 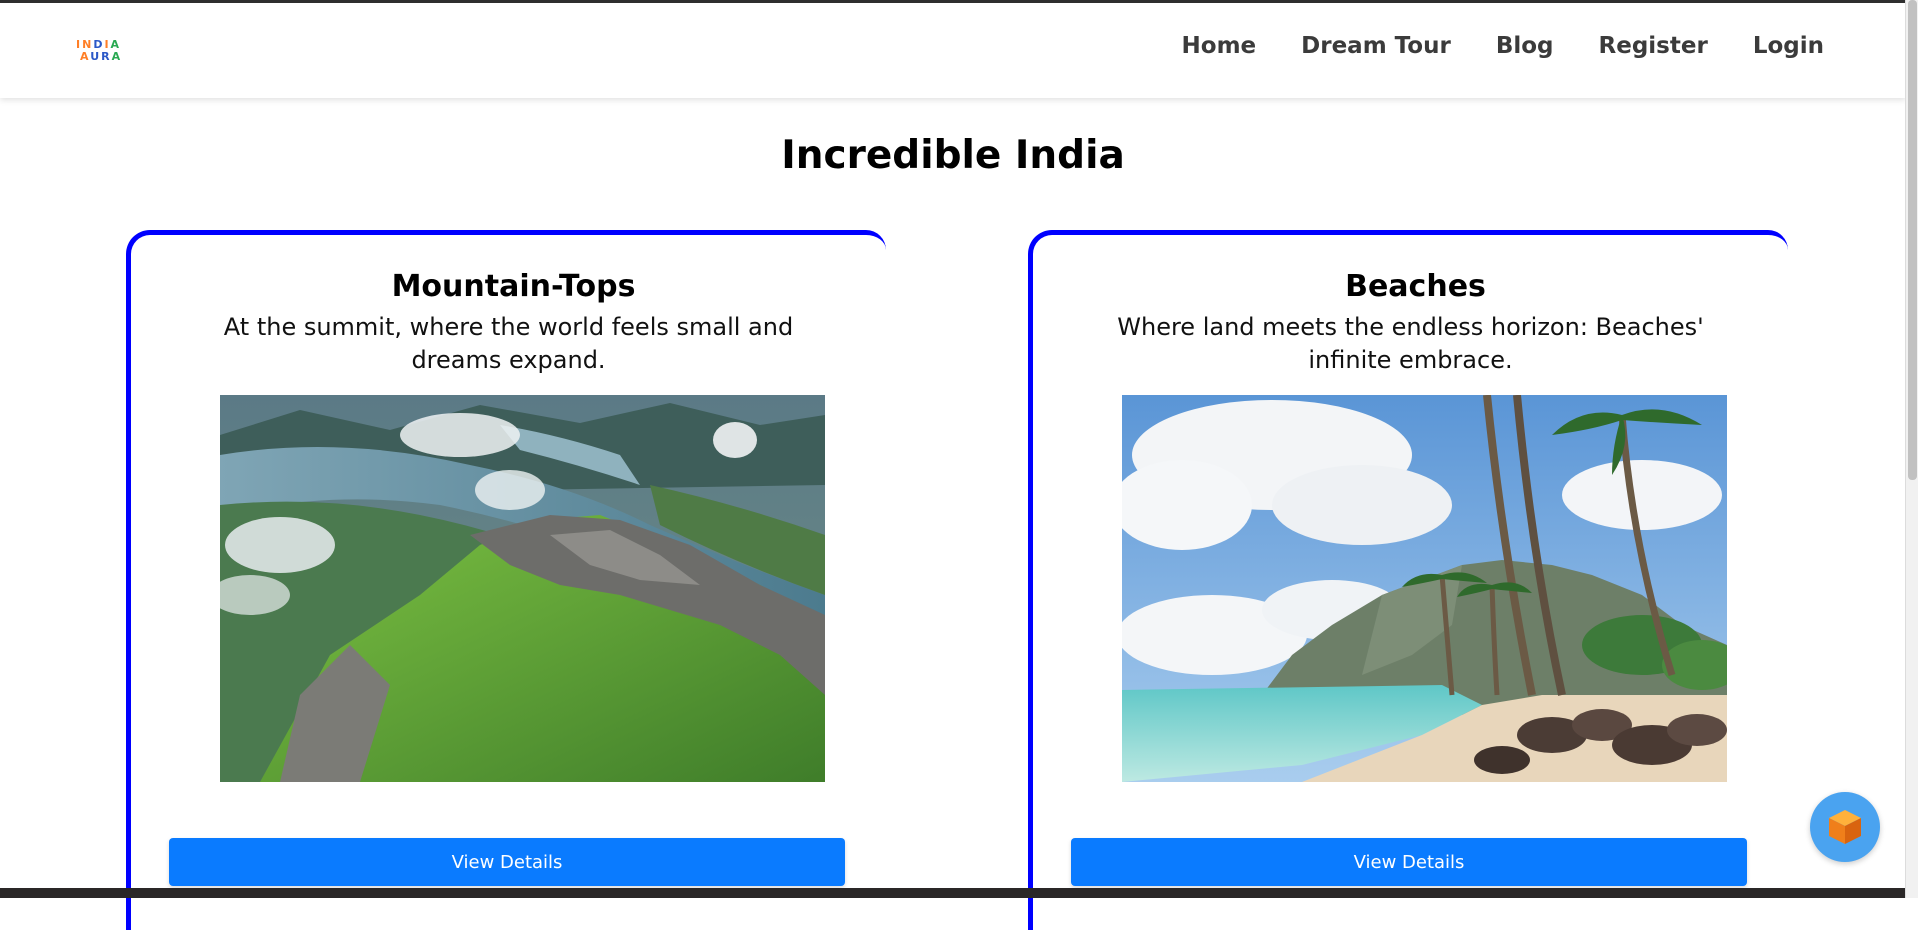 What do you see at coordinates (1415, 286) in the screenshot?
I see `card-title: Beaches` at bounding box center [1415, 286].